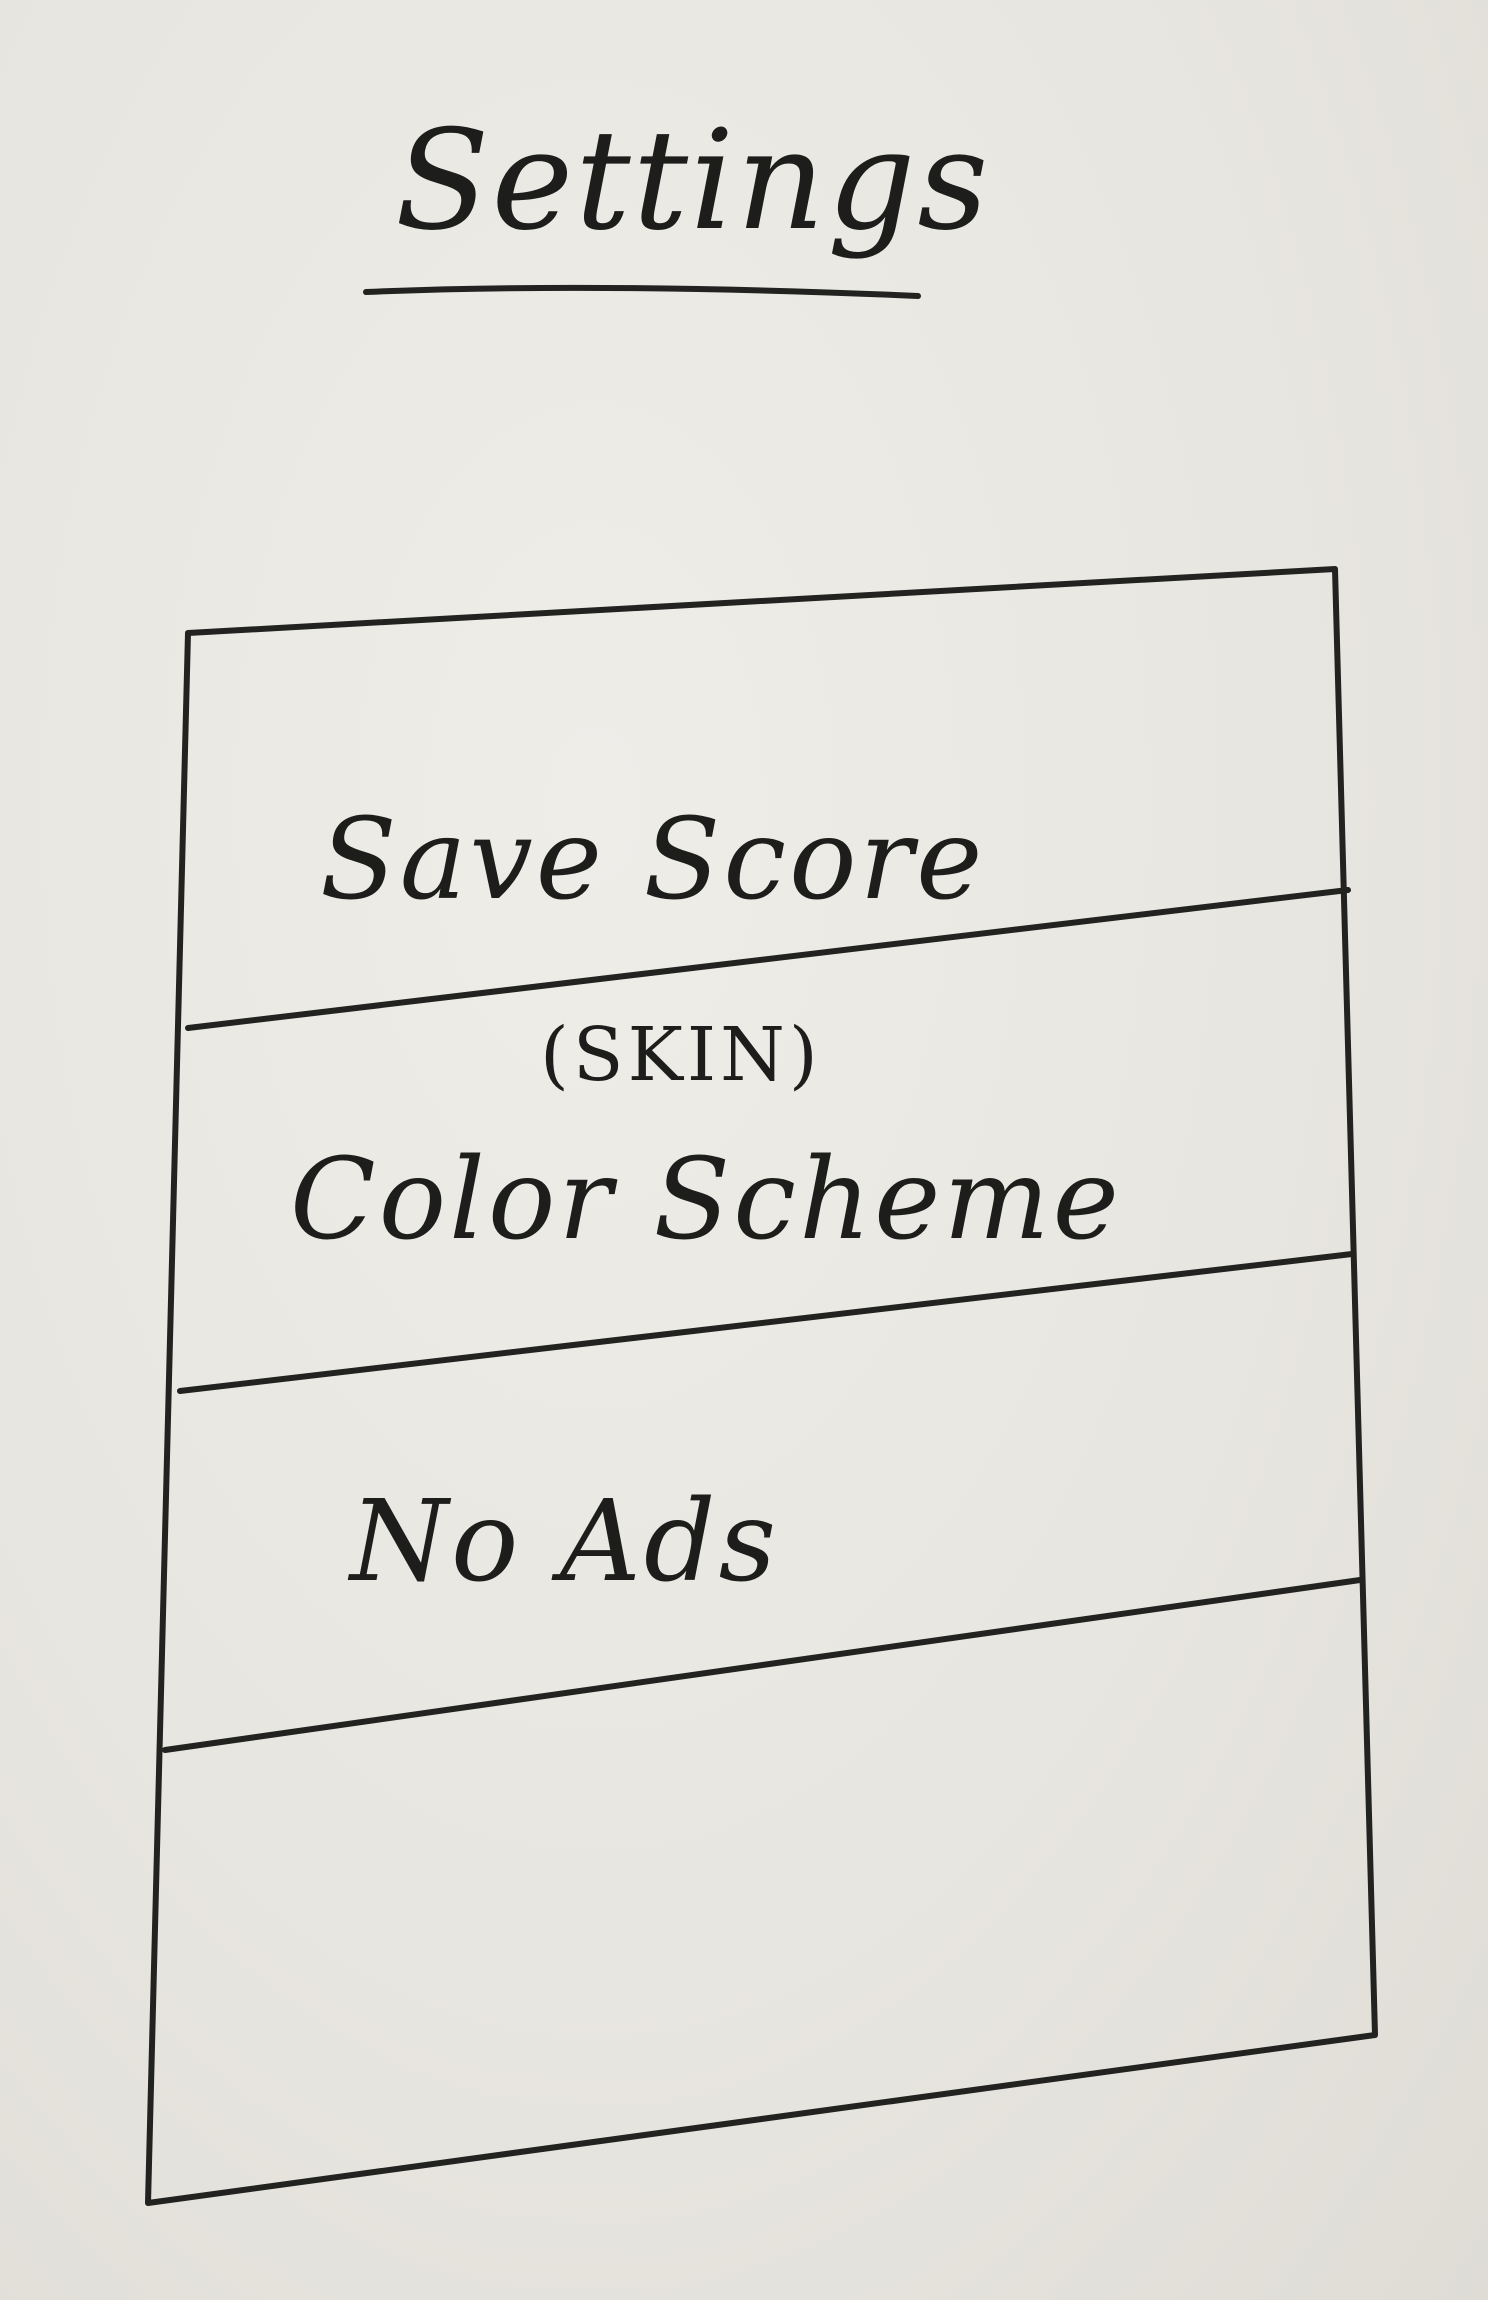  What do you see at coordinates (652, 860) in the screenshot?
I see `save-score-label: Save Score` at bounding box center [652, 860].